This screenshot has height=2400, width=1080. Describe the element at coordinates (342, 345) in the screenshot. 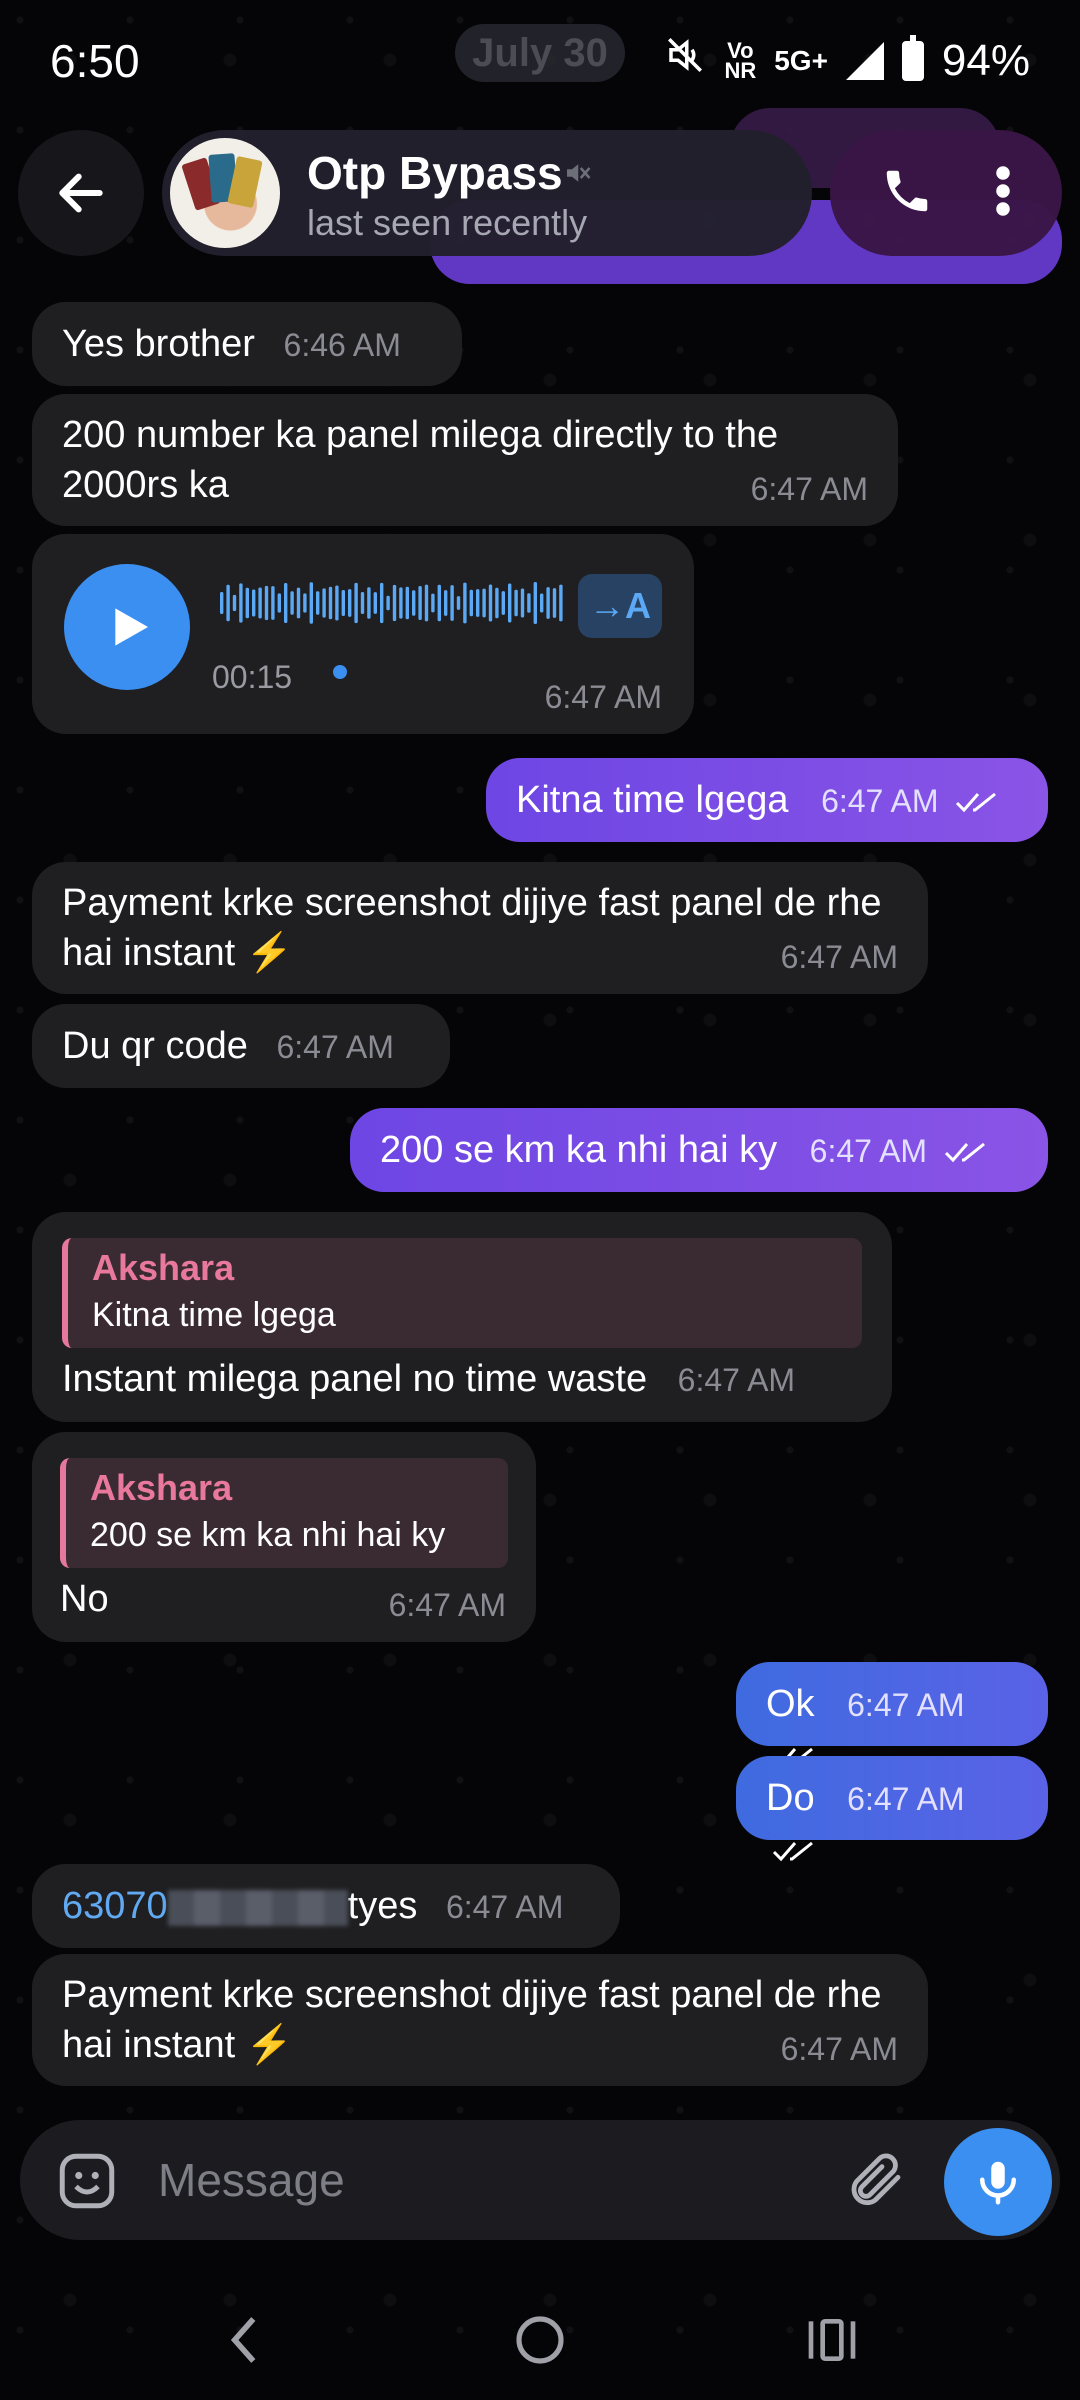

I see `message-time: 6:46 AM` at that location.